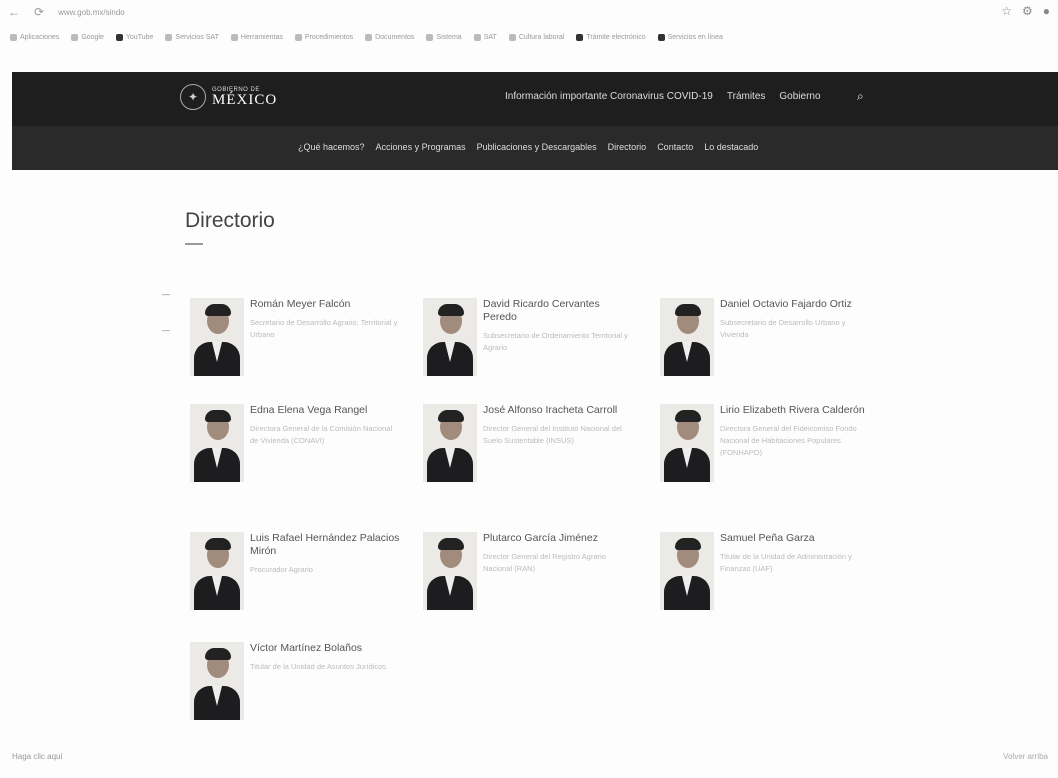 Image resolution: width=1058 pixels, height=778 pixels. What do you see at coordinates (627, 147) in the screenshot?
I see `subnav-directorio: Directorio` at bounding box center [627, 147].